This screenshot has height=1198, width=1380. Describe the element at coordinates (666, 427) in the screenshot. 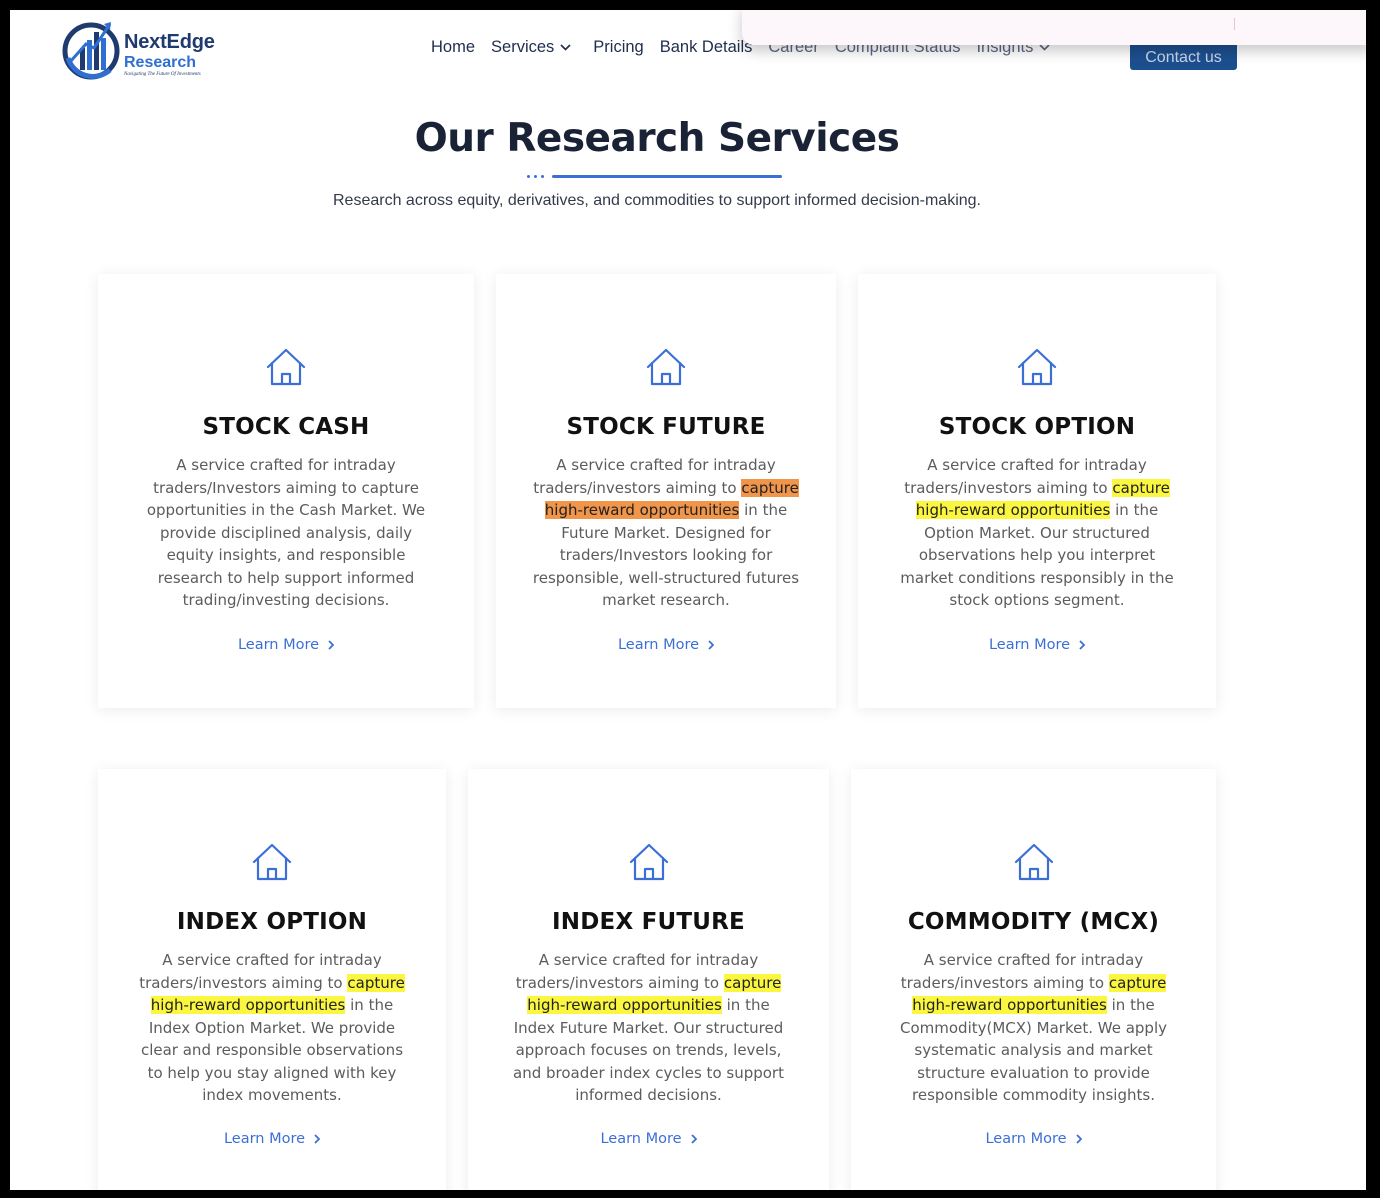

I see `card-title: STOCK FUTURE` at that location.